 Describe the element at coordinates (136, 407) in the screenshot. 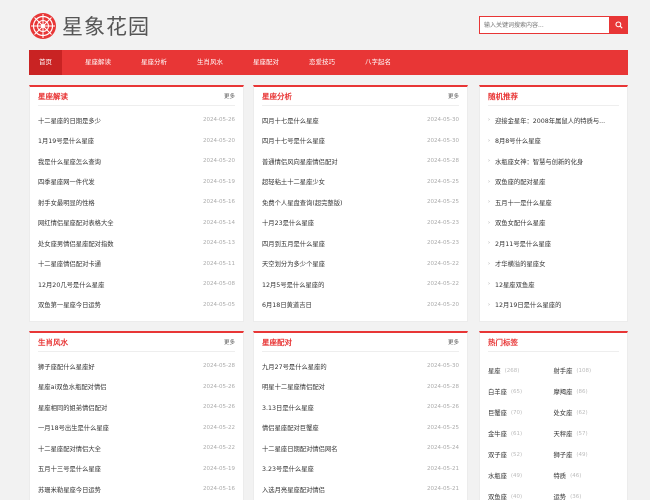

I see `list-item: 星座相同的姐弟情侣配对 2024-05-26` at that location.